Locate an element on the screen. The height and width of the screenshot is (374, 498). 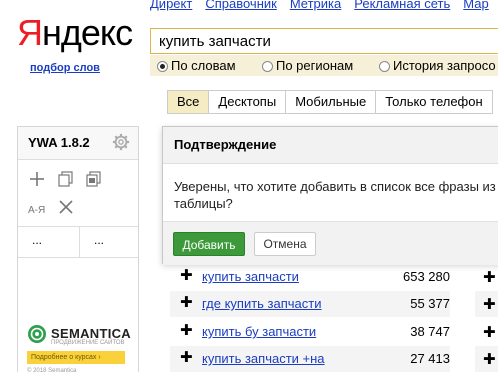
top-nav: Директ Справочник Метрика Рекламная сеть Мар is located at coordinates (324, 5).